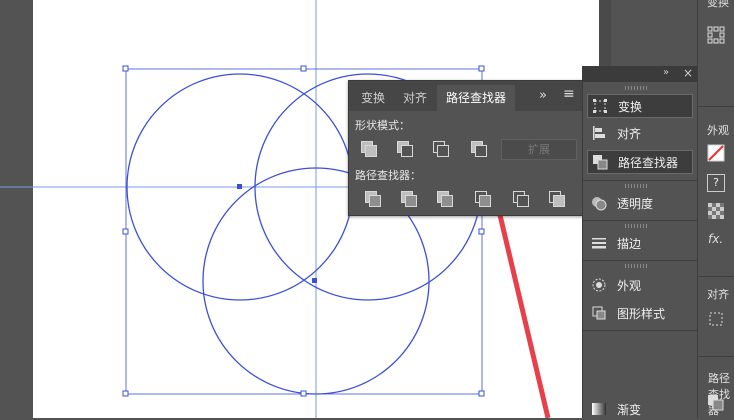  I want to click on crop-button, so click(482, 198).